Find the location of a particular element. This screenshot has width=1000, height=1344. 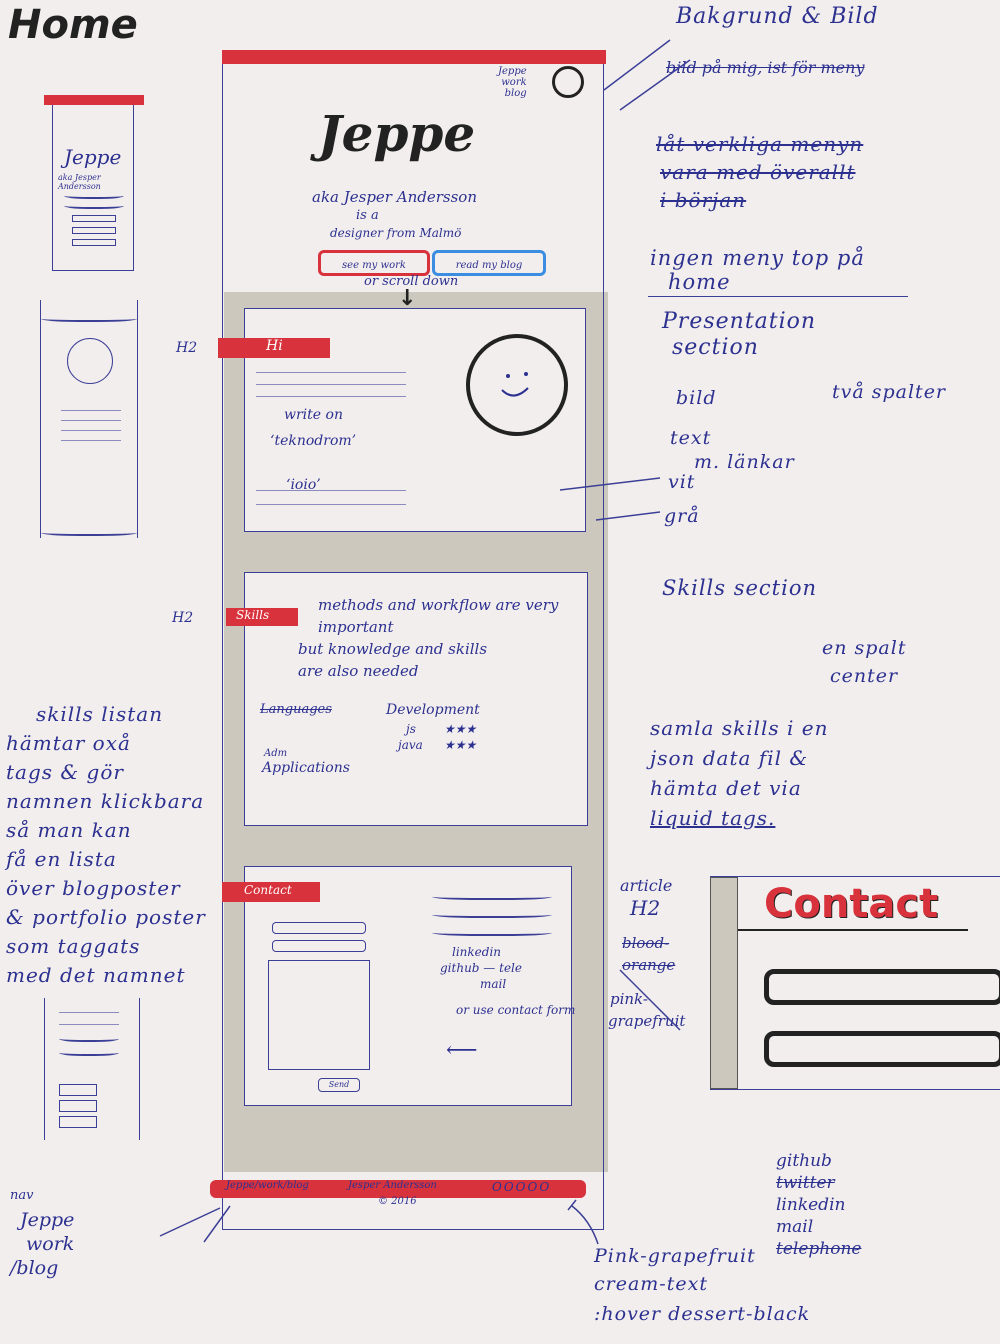

nav-item-blog: blog is located at coordinates (512, 93).